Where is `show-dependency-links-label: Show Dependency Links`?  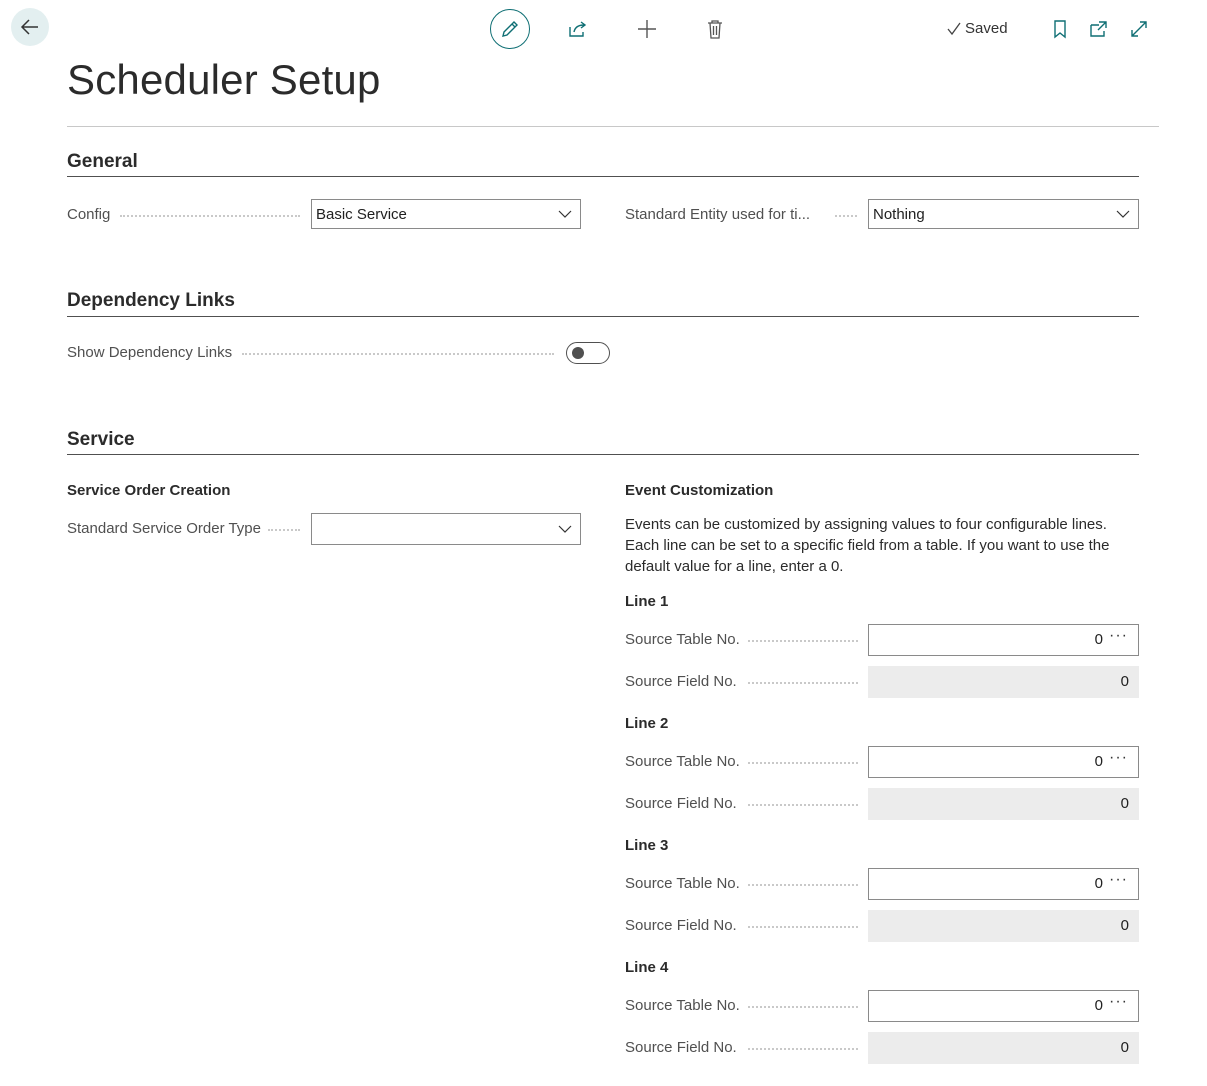
show-dependency-links-label: Show Dependency Links is located at coordinates (150, 352).